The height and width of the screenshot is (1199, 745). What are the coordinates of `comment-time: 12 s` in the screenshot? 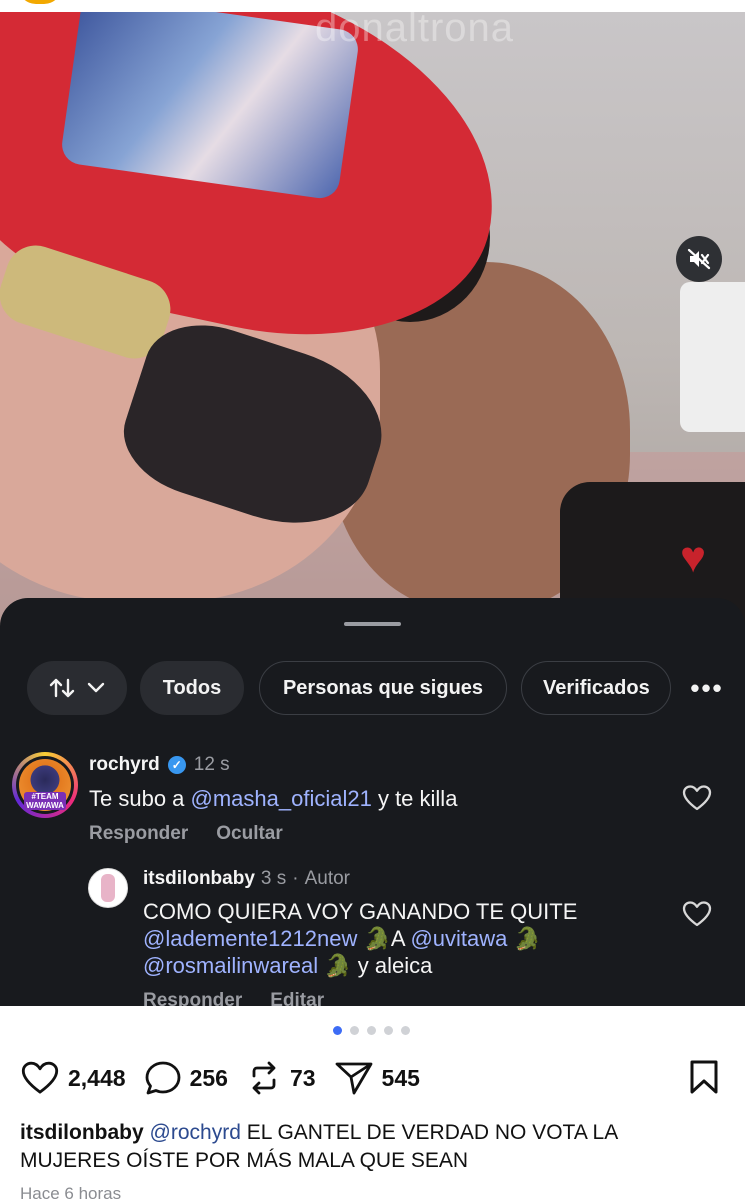 It's located at (211, 764).